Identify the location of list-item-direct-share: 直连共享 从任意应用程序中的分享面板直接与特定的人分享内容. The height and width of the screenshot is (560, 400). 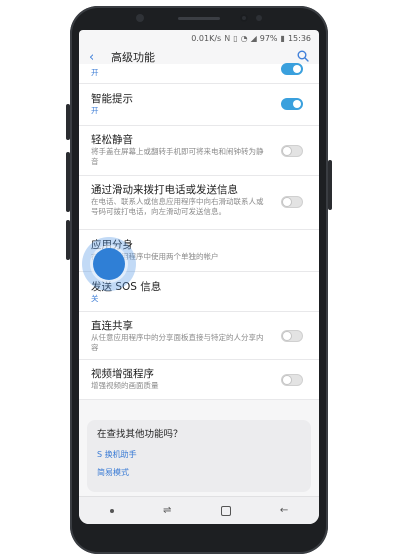
(199, 336).